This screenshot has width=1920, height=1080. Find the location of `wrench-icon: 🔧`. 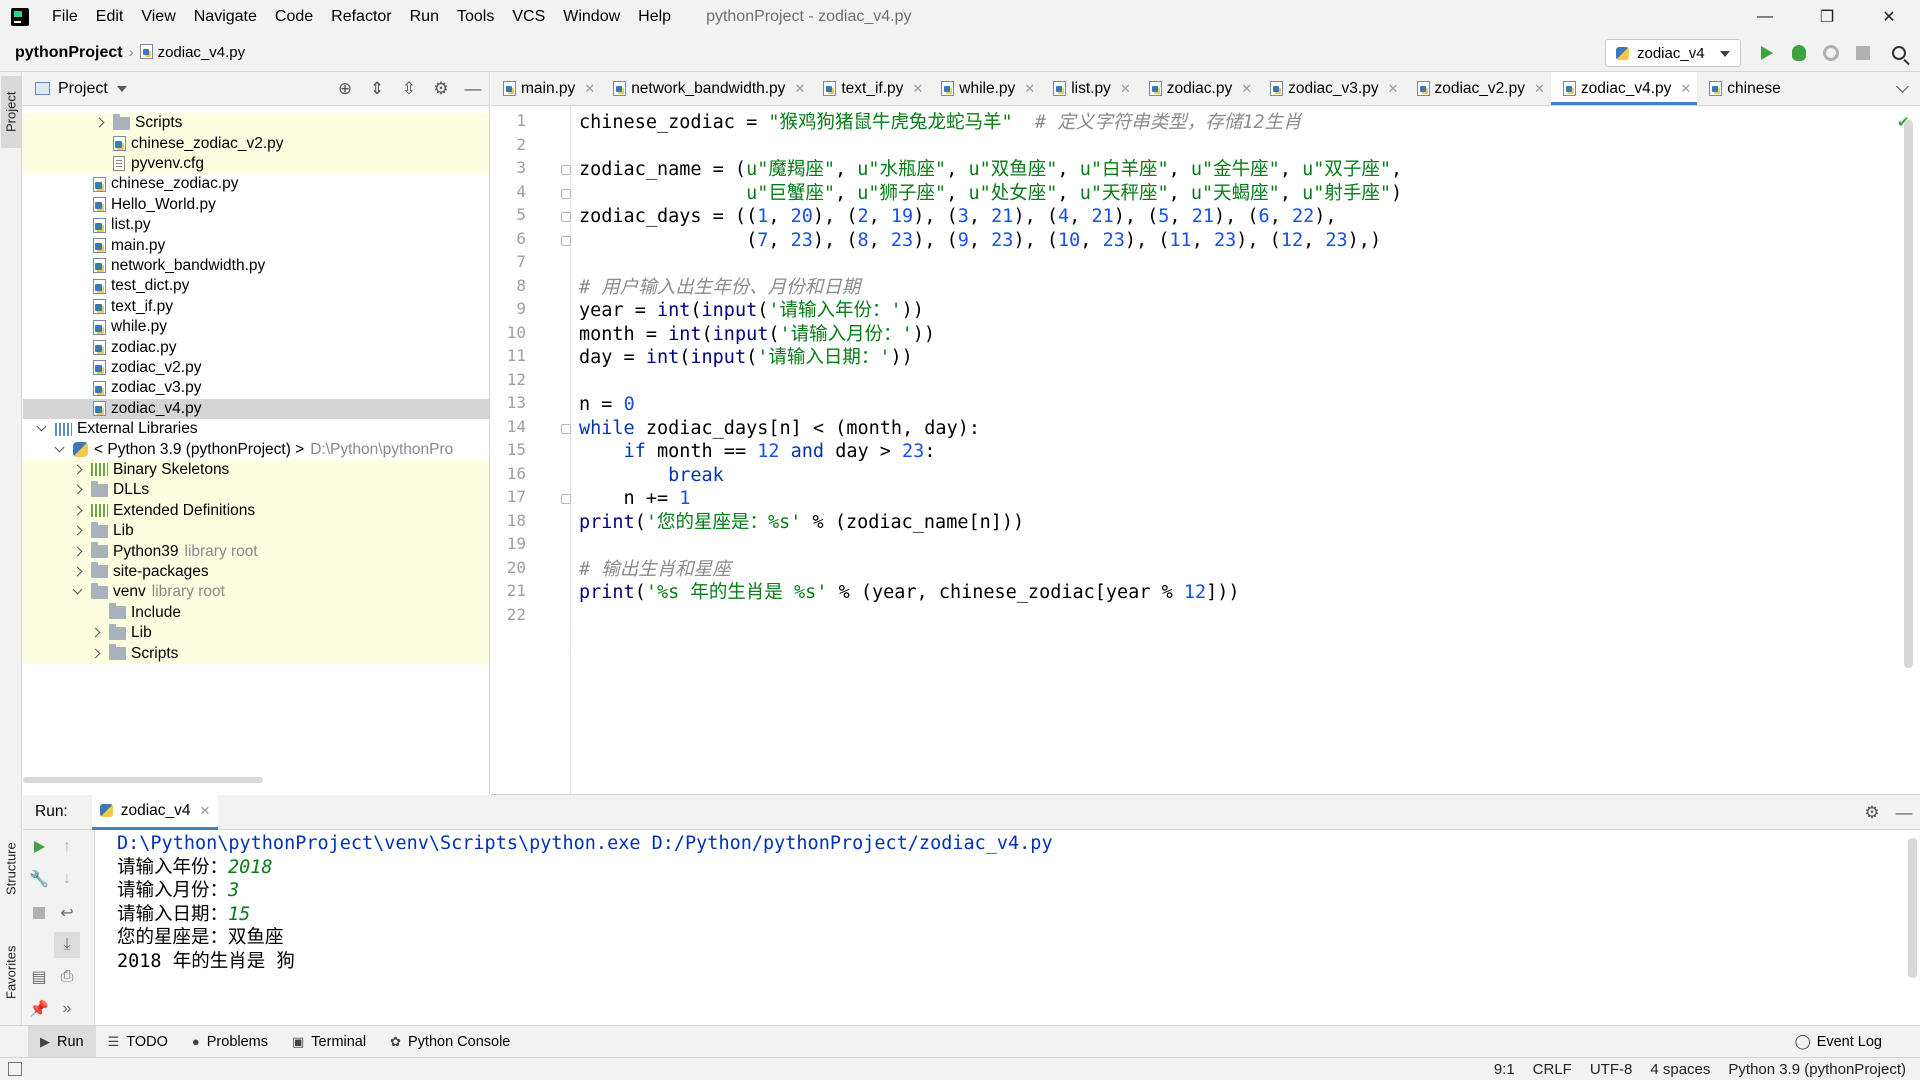

wrench-icon: 🔧 is located at coordinates (39, 879).